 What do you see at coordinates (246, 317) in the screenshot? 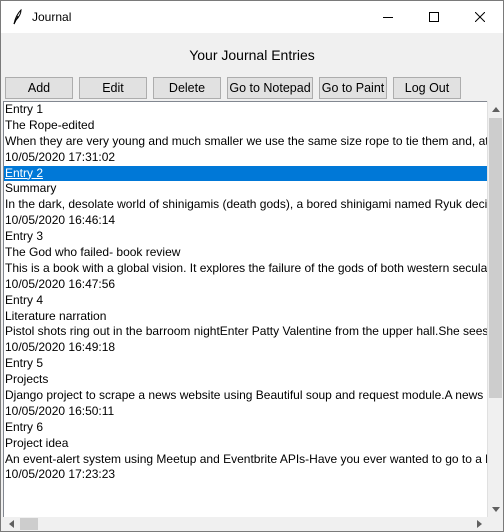
I see `list-item: Literature narration` at bounding box center [246, 317].